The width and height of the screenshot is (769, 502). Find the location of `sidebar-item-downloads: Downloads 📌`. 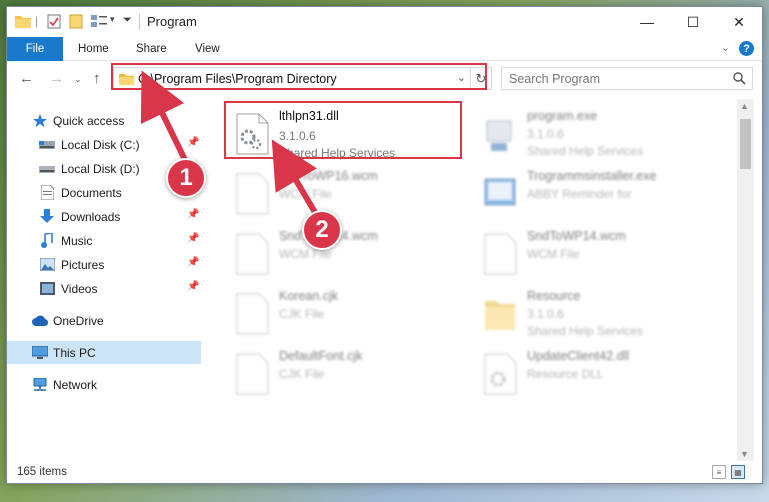

sidebar-item-downloads: Downloads 📌 is located at coordinates (104, 216).